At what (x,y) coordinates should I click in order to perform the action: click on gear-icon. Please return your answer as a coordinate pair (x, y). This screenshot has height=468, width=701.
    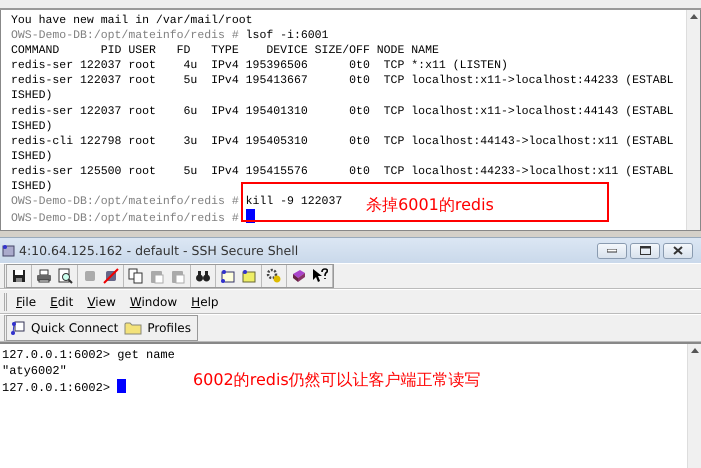
    Looking at the image, I should click on (274, 276).